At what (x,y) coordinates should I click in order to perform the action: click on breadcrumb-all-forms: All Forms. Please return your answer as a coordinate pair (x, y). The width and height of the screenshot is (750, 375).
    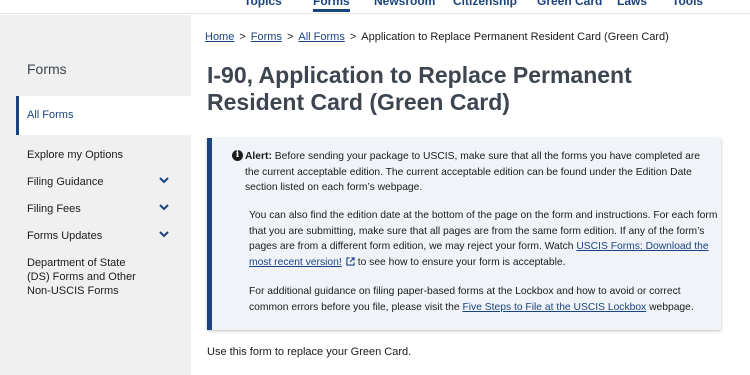
    Looking at the image, I should click on (321, 37).